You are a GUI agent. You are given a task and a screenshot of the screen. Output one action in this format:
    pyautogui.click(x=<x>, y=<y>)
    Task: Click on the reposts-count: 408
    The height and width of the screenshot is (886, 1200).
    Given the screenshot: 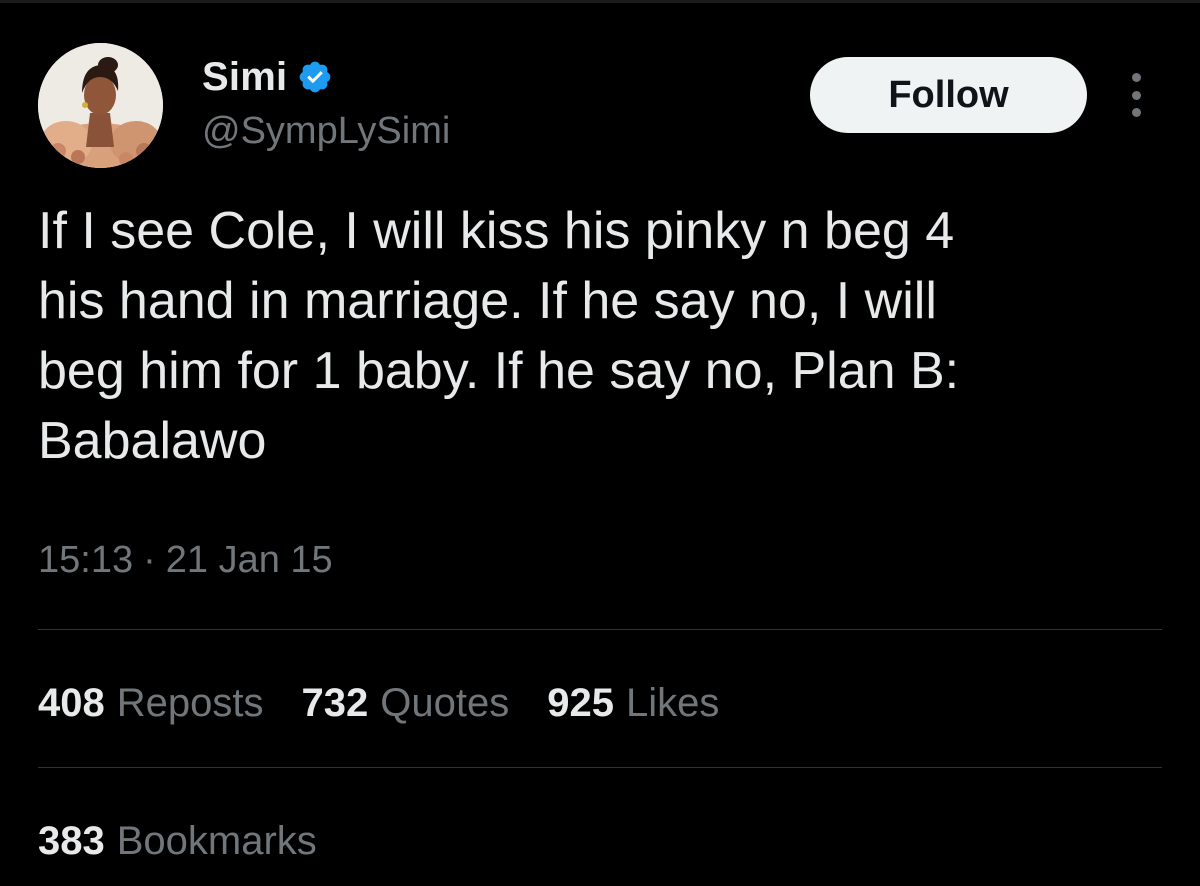 What is the action you would take?
    pyautogui.click(x=71, y=702)
    